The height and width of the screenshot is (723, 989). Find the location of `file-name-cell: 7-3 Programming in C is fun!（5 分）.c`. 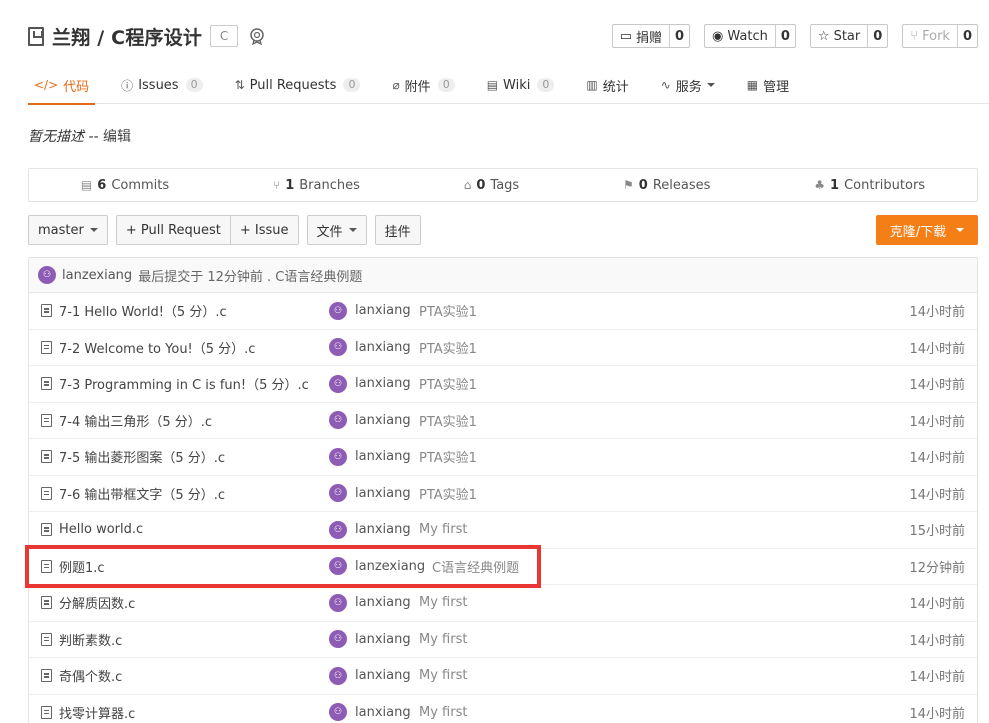

file-name-cell: 7-3 Programming in C is fun!（5 分）.c is located at coordinates (175, 383).